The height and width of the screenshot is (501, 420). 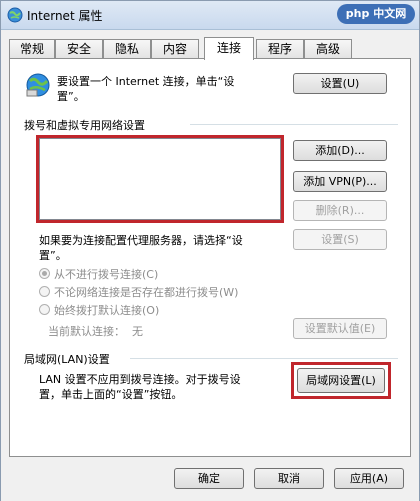 What do you see at coordinates (44, 273) in the screenshot?
I see `radio-never-dial` at bounding box center [44, 273].